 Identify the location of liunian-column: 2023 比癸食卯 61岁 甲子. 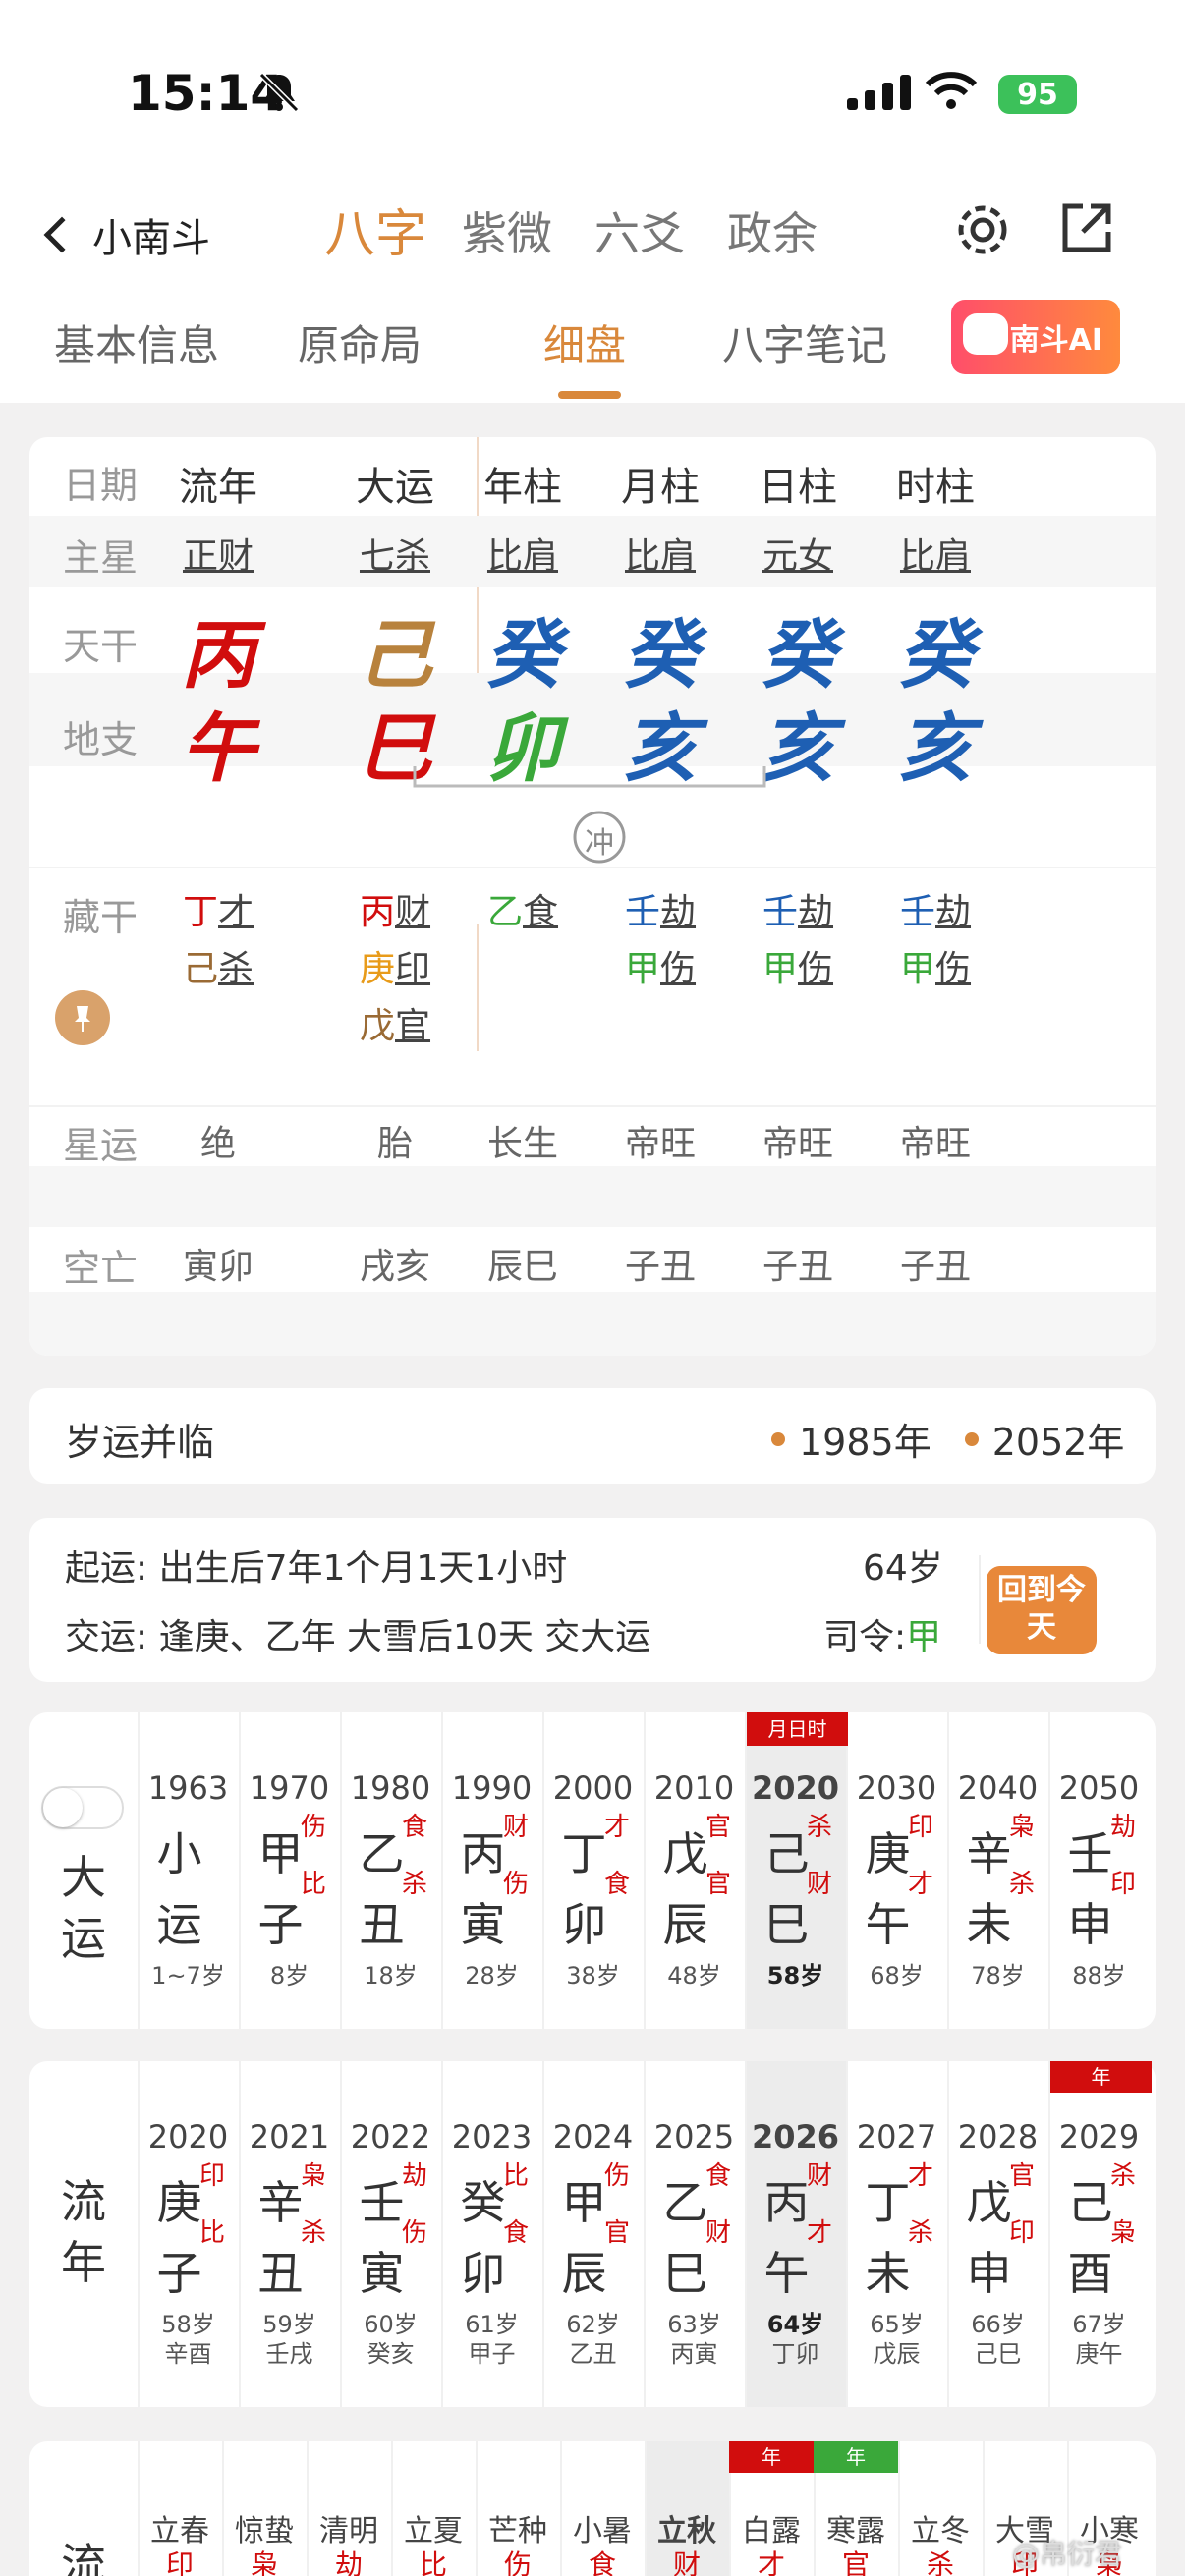
(492, 2234).